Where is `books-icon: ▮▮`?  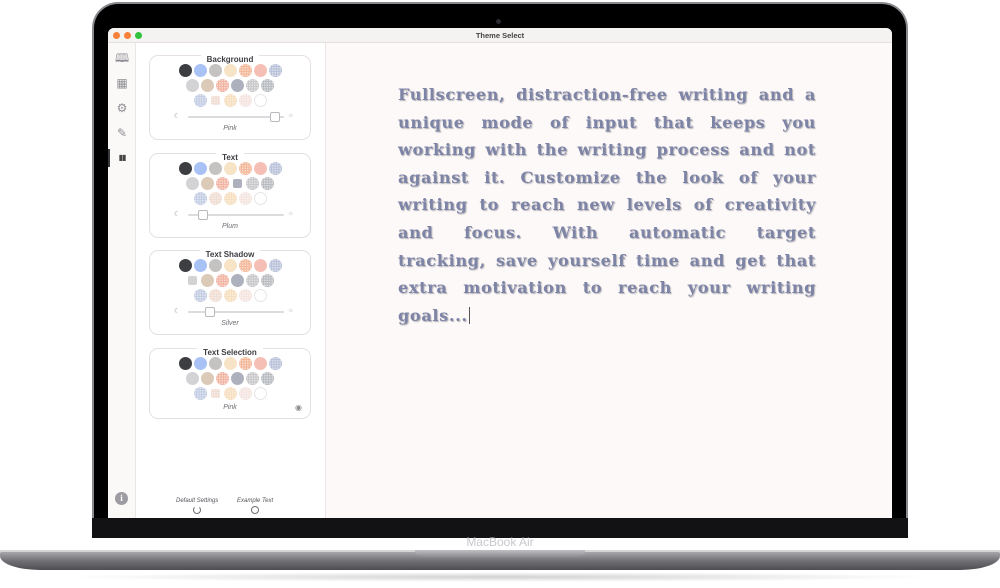
books-icon: ▮▮ is located at coordinates (122, 158).